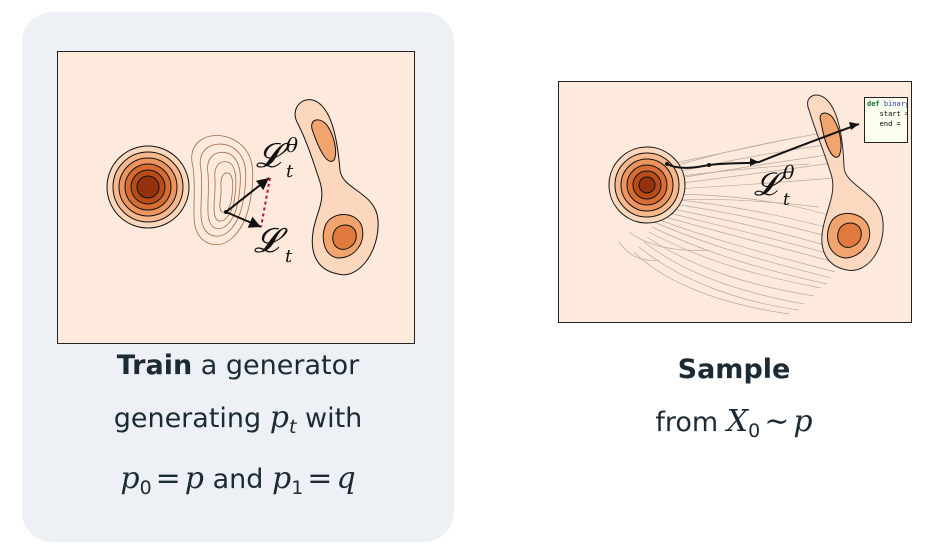 The image size is (941, 560). I want to click on sample-caption-line2: from X0 ∼ p, so click(734, 426).